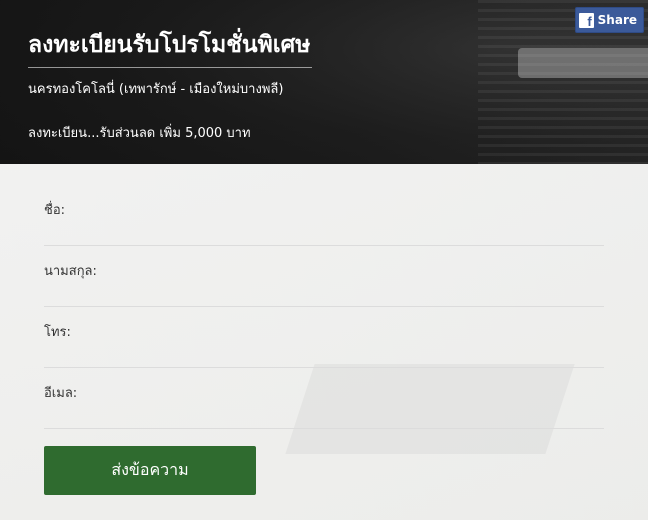 The height and width of the screenshot is (520, 648). Describe the element at coordinates (150, 470) in the screenshot. I see `submit-button: ส่งข้อความ` at that location.